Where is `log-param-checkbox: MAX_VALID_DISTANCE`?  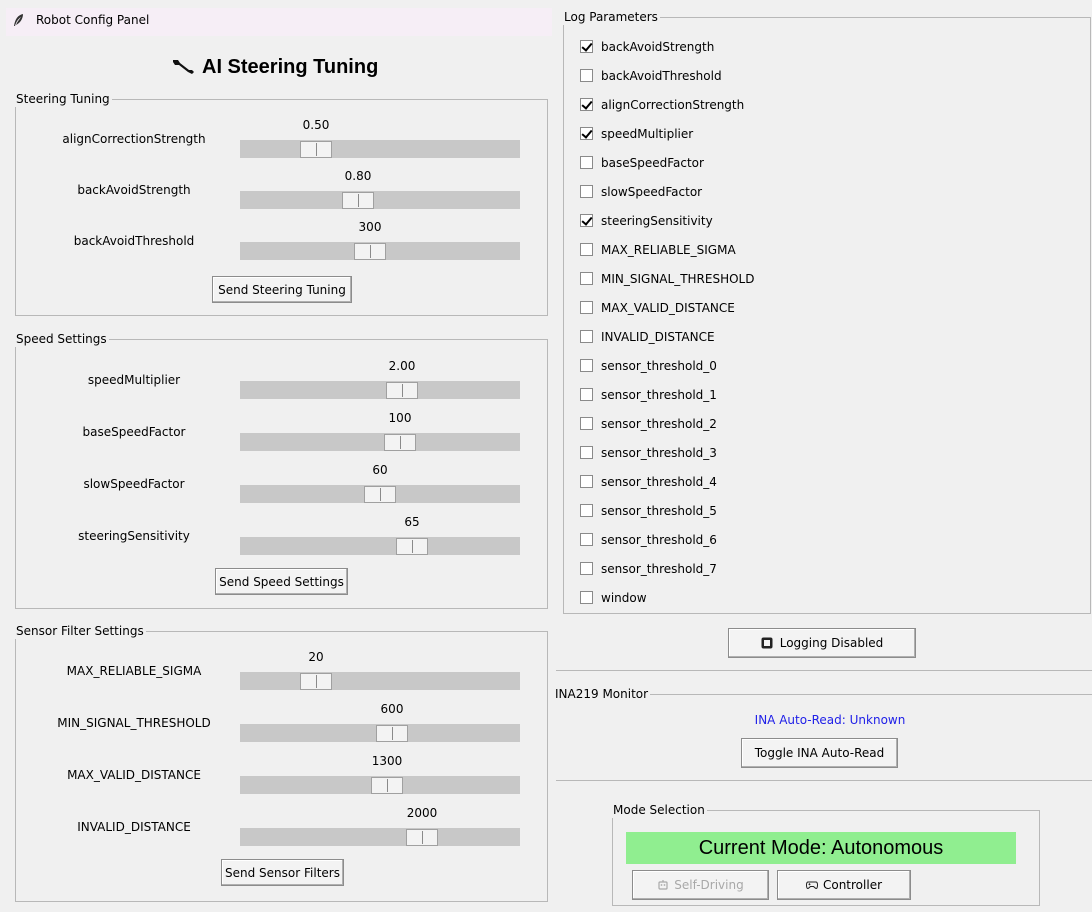 log-param-checkbox: MAX_VALID_DISTANCE is located at coordinates (770, 307).